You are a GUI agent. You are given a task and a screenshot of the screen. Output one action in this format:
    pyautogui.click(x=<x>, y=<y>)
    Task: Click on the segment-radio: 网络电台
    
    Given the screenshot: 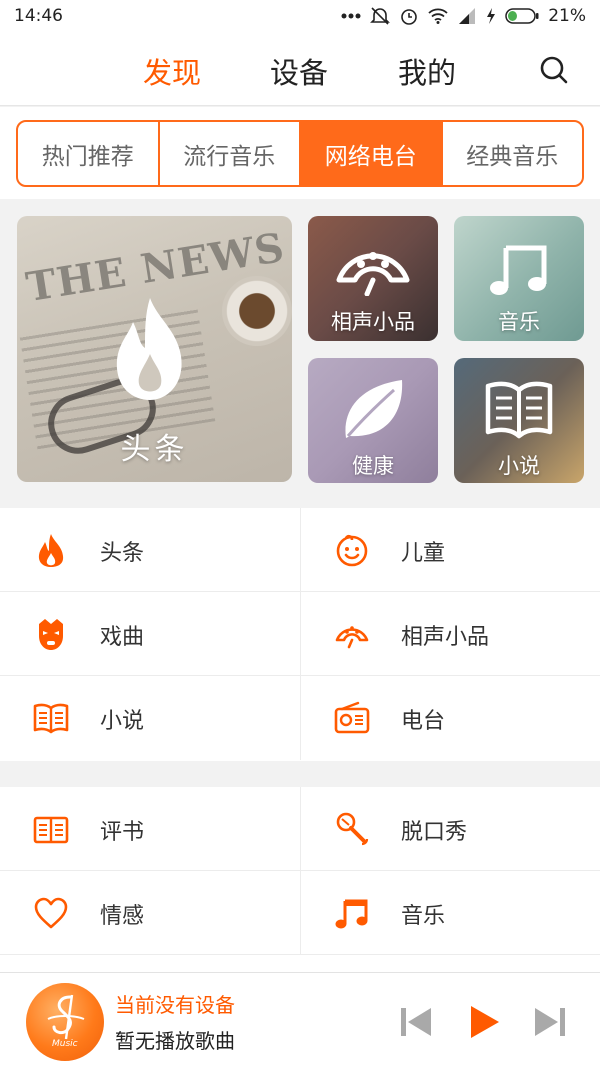 What is the action you would take?
    pyautogui.click(x=372, y=153)
    